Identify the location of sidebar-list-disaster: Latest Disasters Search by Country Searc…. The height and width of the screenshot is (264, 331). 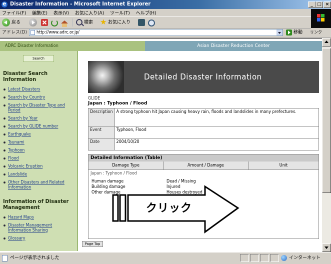
(39, 140).